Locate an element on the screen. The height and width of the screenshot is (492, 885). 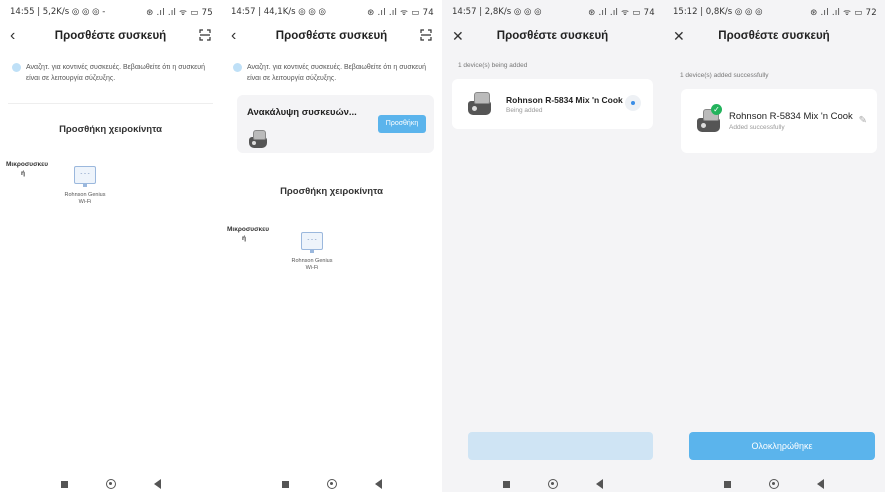
device-card: Rohnson R-5834 Mix 'n Cook Being added is located at coordinates (552, 104).